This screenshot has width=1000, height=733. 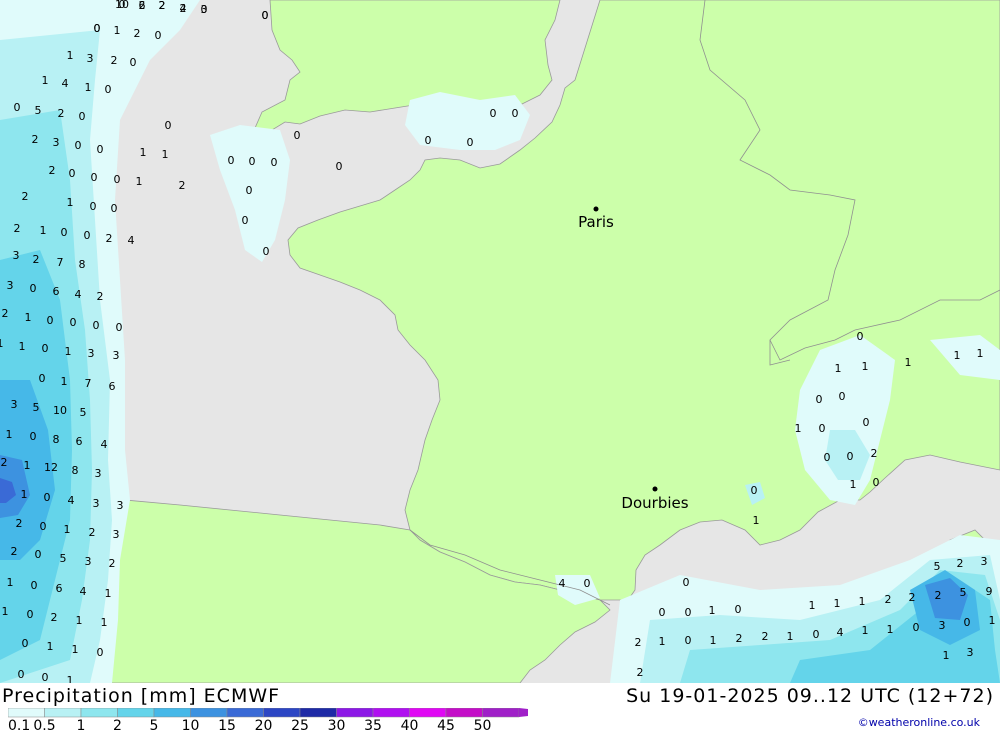 What do you see at coordinates (989, 591) in the screenshot?
I see `precip-value: 9` at bounding box center [989, 591].